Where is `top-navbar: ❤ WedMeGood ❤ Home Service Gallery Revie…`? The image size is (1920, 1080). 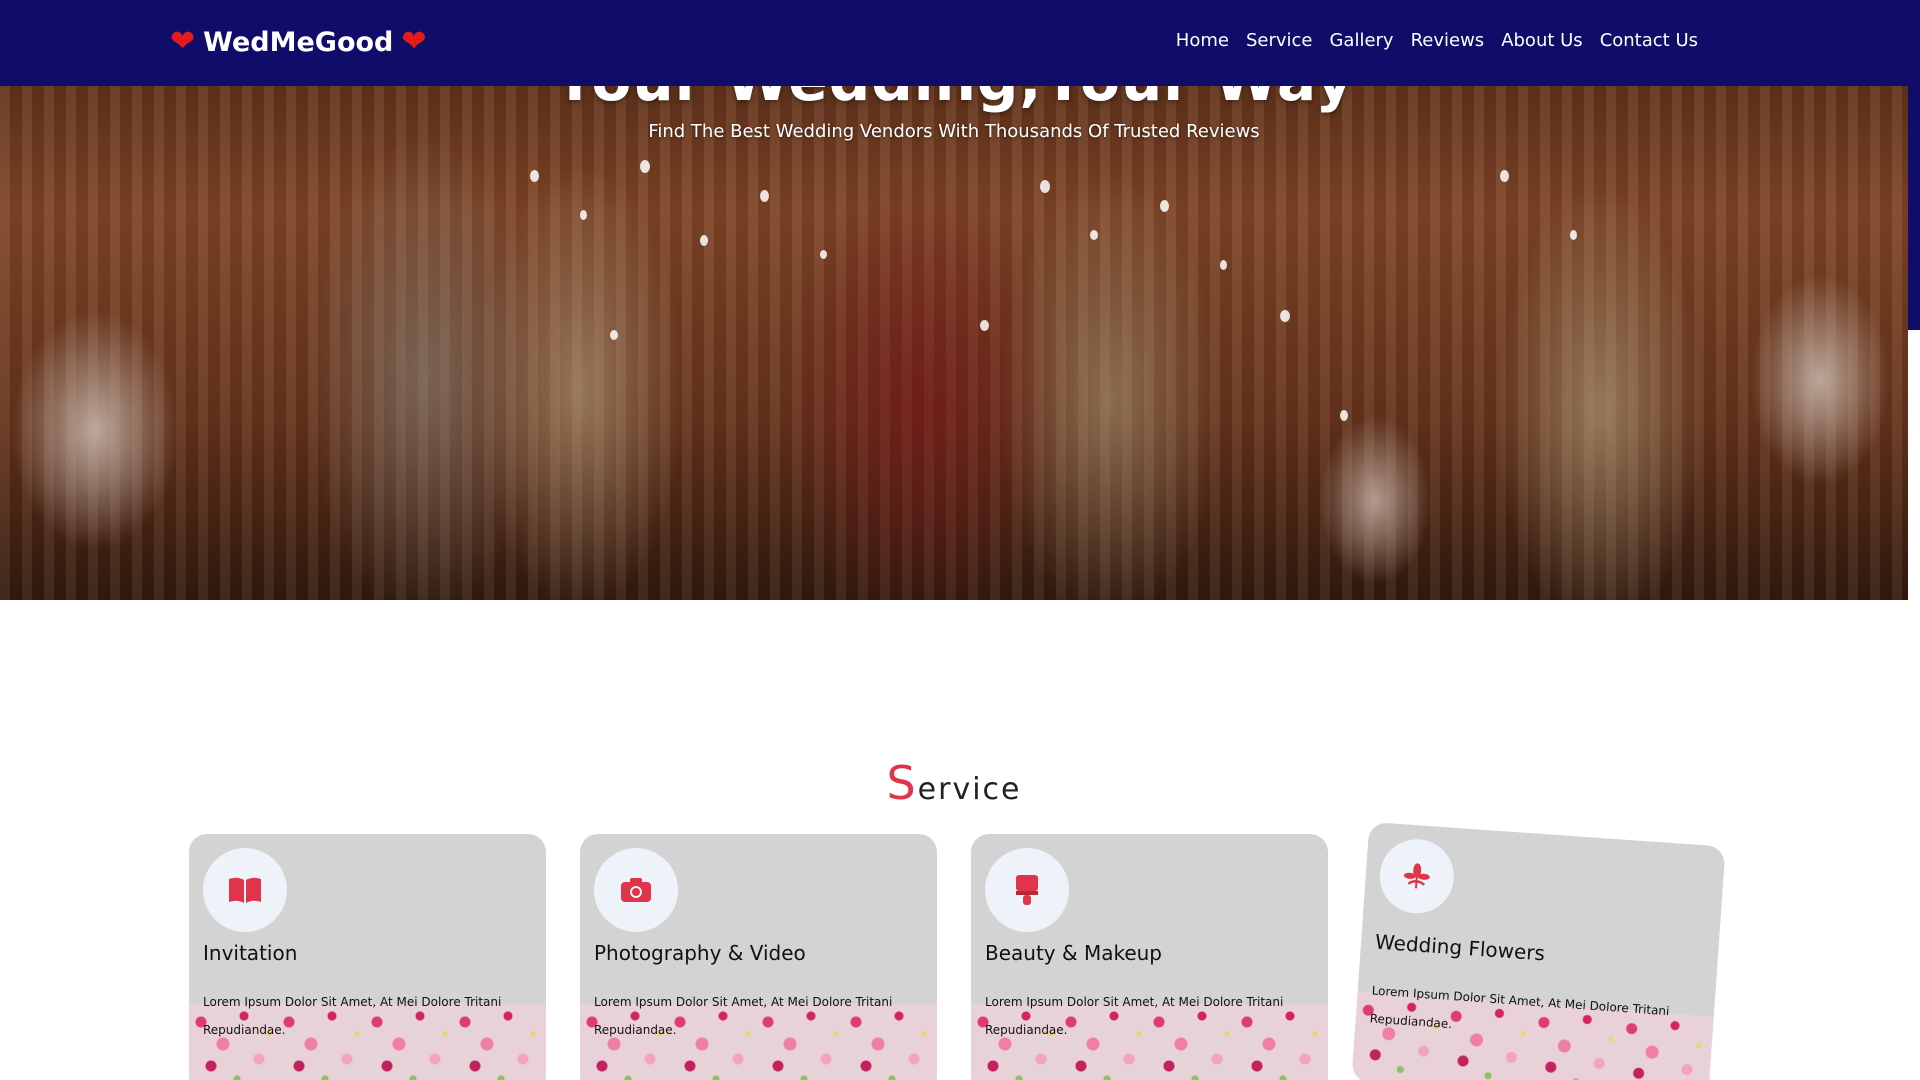 top-navbar: ❤ WedMeGood ❤ Home Service Gallery Revie… is located at coordinates (954, 43).